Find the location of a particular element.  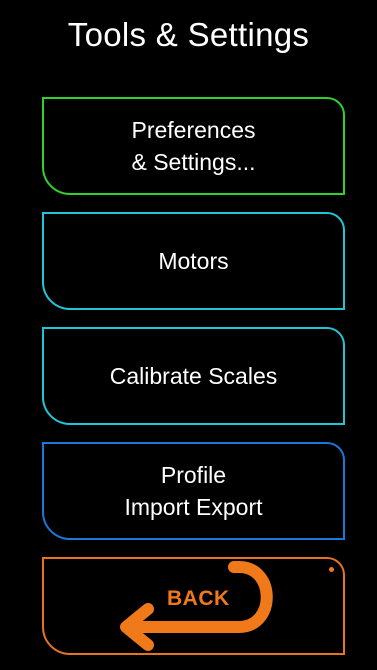

profile-import-export-button: Profile Import Export is located at coordinates (193, 491).